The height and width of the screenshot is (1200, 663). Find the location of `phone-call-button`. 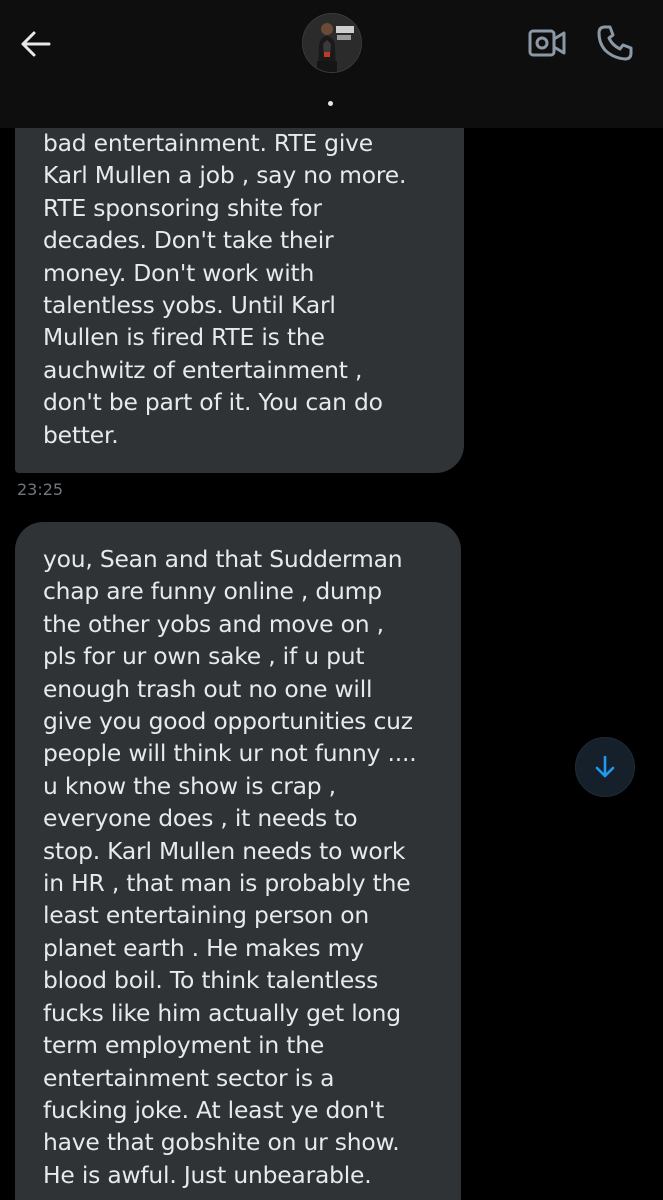

phone-call-button is located at coordinates (615, 43).